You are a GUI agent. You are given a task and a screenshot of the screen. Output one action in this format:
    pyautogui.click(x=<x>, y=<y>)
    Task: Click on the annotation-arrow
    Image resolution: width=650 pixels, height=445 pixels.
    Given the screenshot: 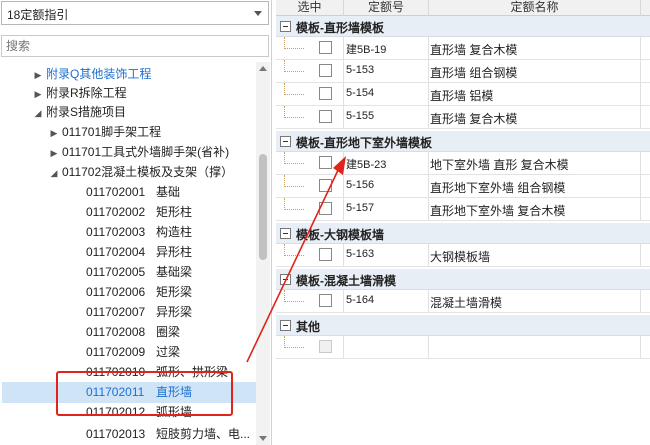 What is the action you would take?
    pyautogui.click(x=296, y=259)
    